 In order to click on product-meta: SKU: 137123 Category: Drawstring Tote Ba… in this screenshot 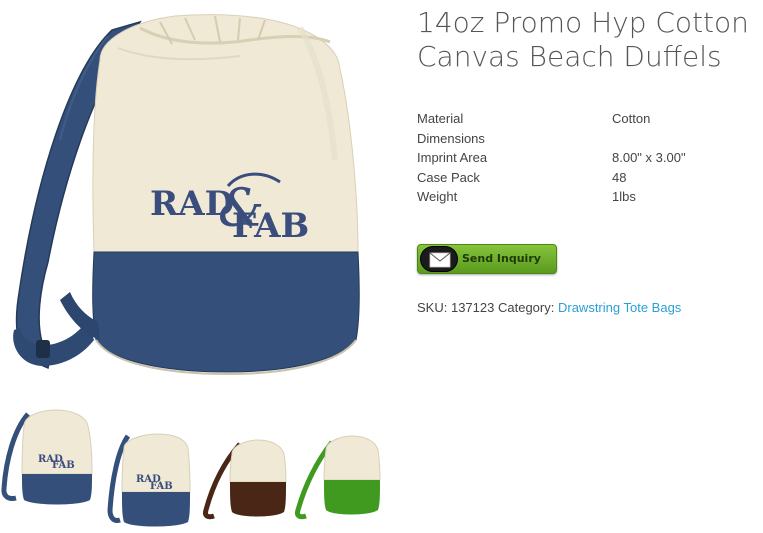, I will do `click(549, 307)`.